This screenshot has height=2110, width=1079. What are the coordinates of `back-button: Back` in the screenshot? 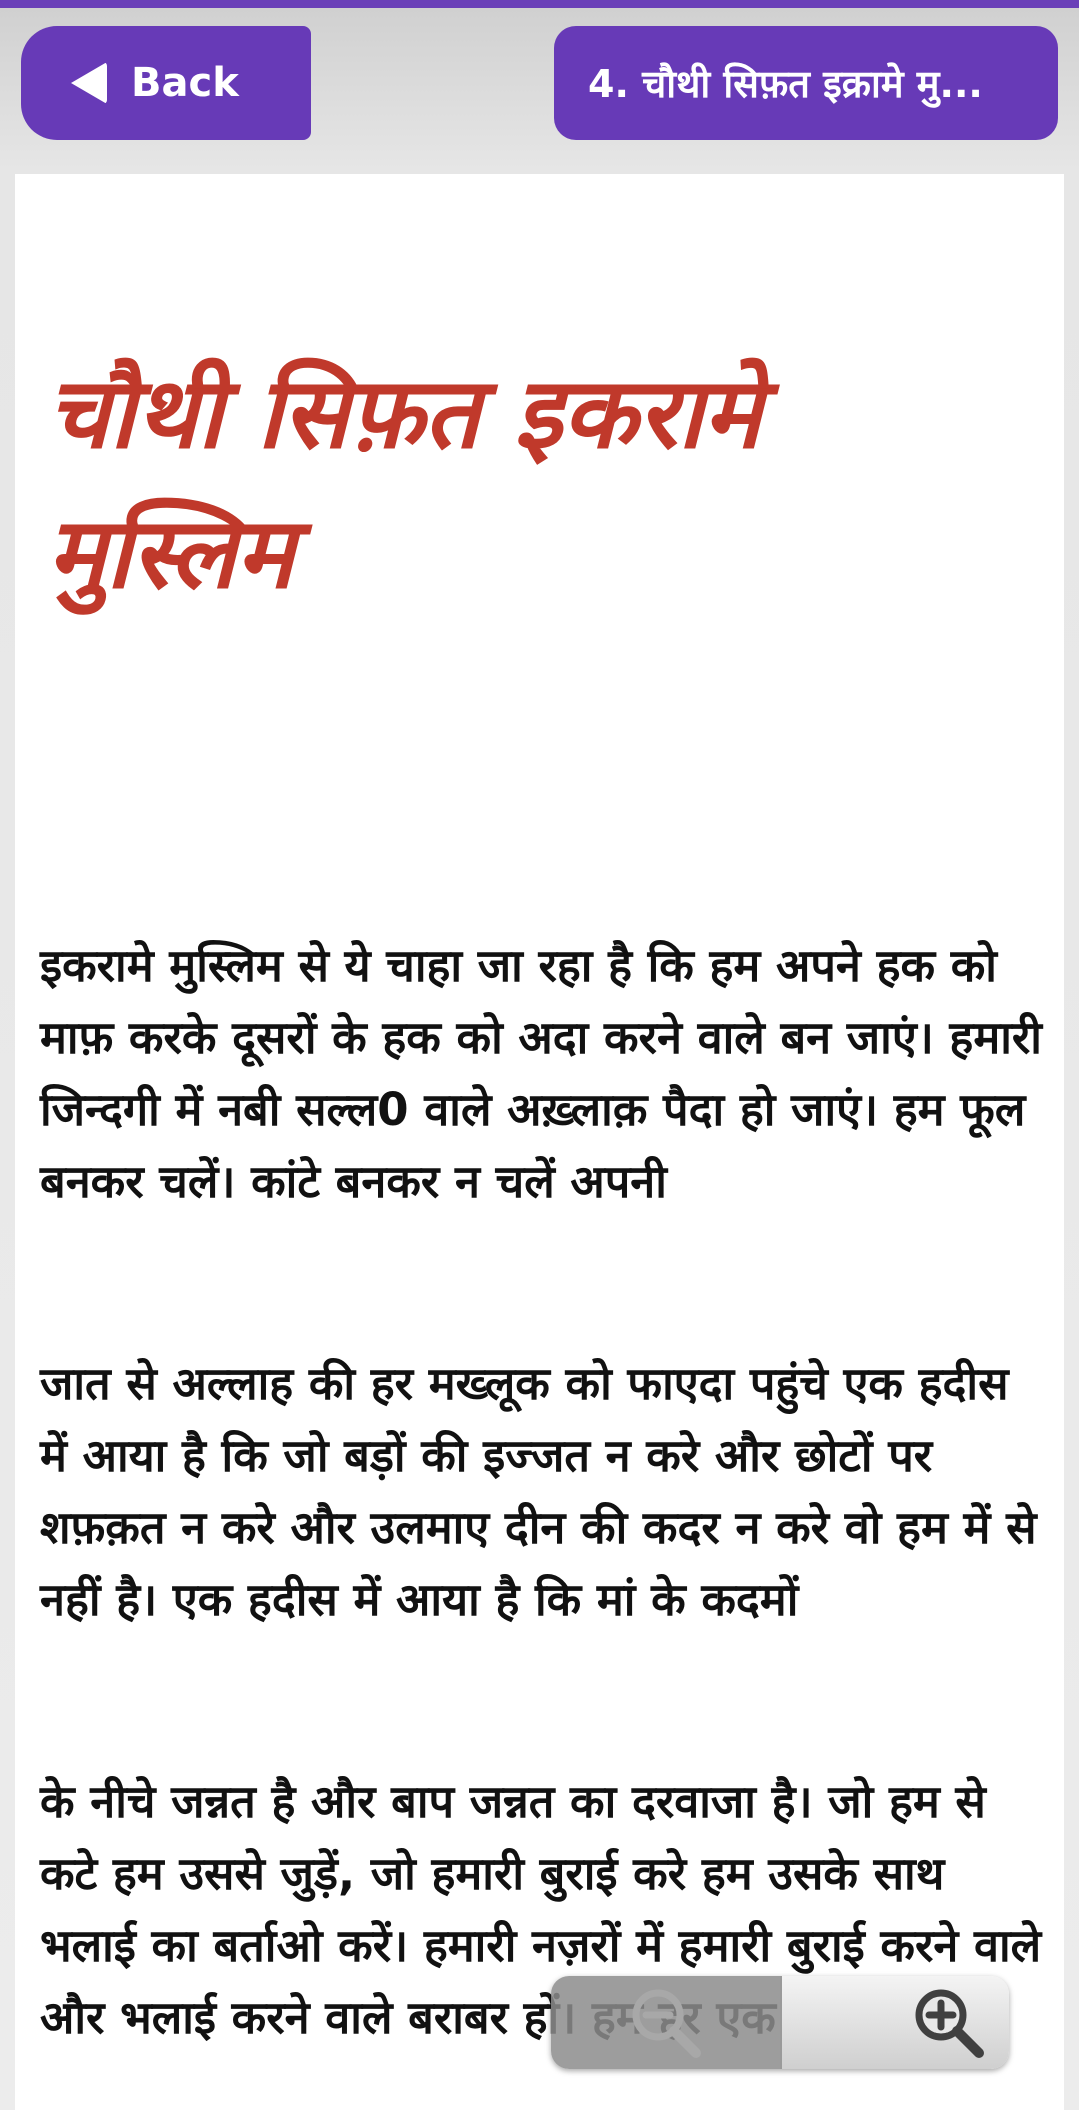 It's located at (166, 83).